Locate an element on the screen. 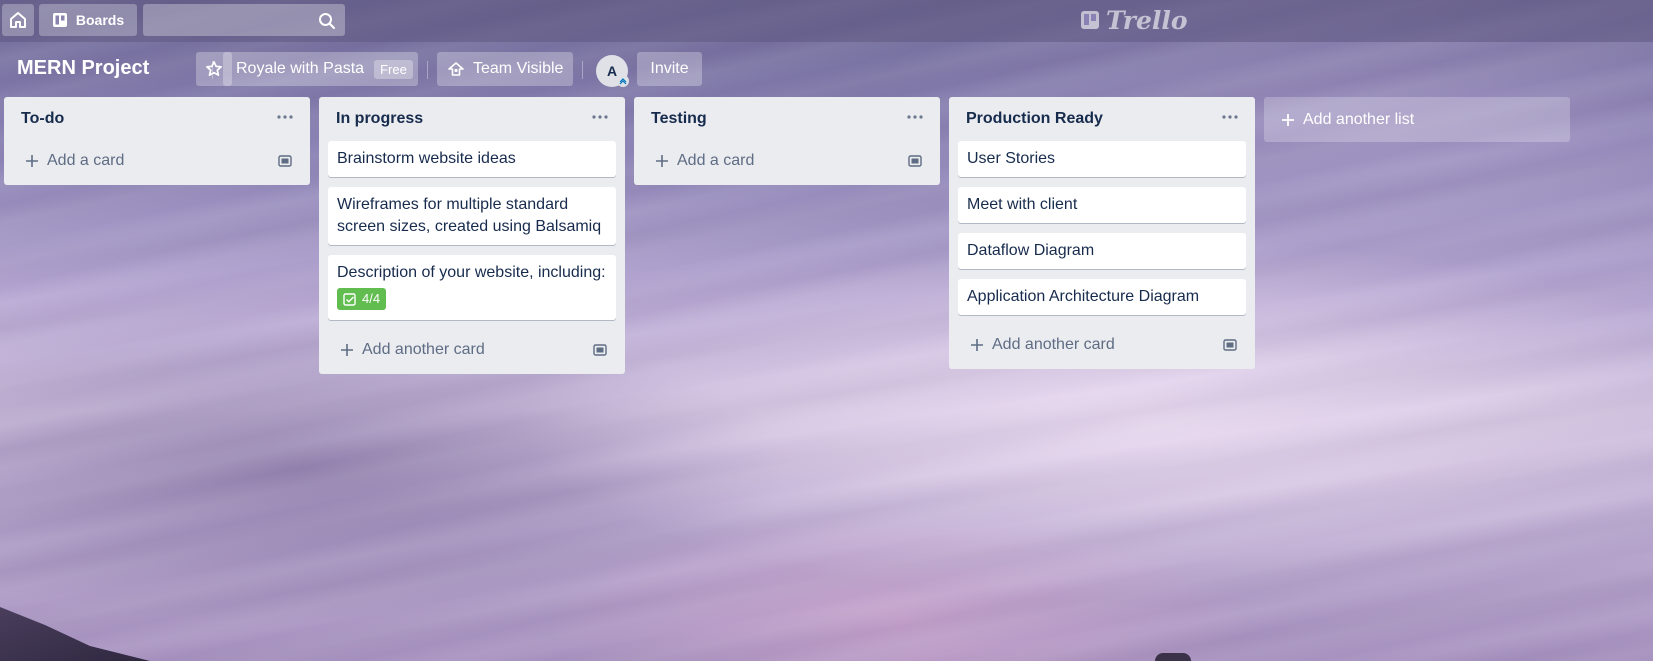 This screenshot has width=1653, height=661. plan-badge: Free is located at coordinates (393, 69).